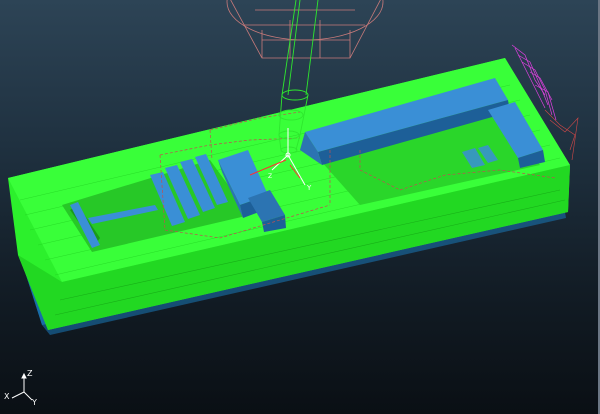  I want to click on tool-triad-y-label: Y, so click(309, 188).